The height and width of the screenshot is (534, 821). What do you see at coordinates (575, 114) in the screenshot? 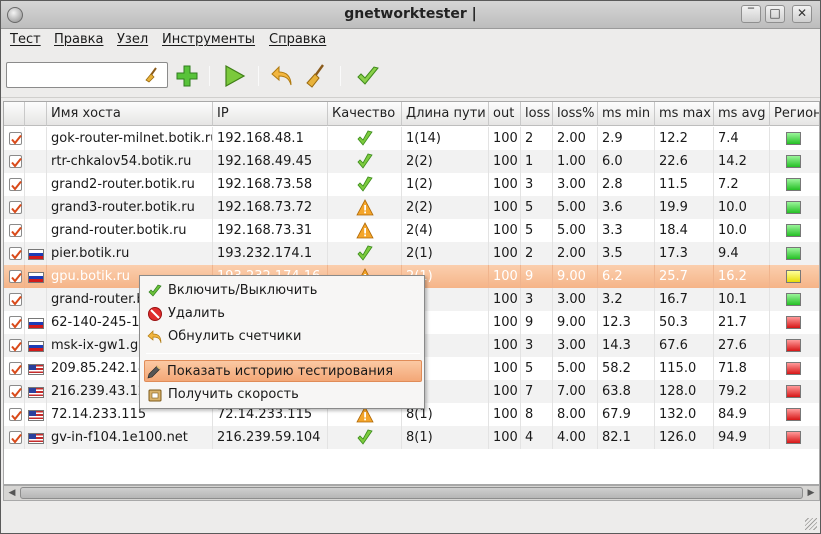
I see `header-col-loss-percent: loss%` at bounding box center [575, 114].